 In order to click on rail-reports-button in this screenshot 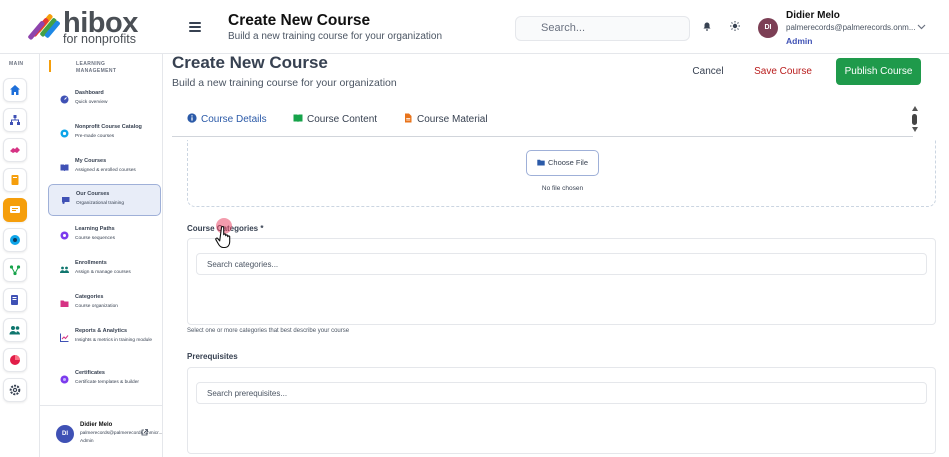, I will do `click(15, 360)`.